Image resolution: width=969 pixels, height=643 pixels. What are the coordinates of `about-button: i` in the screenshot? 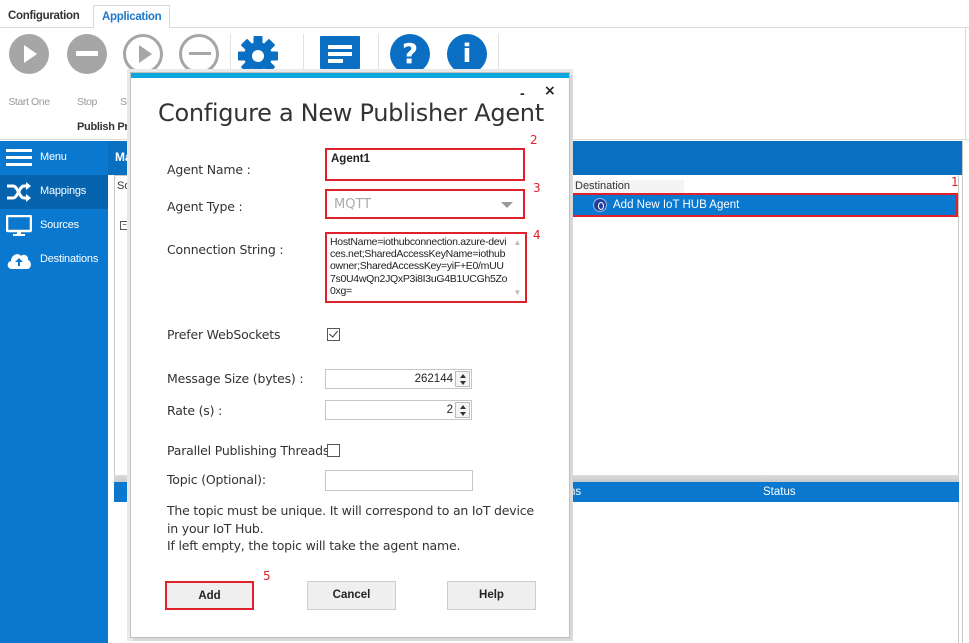 It's located at (467, 54).